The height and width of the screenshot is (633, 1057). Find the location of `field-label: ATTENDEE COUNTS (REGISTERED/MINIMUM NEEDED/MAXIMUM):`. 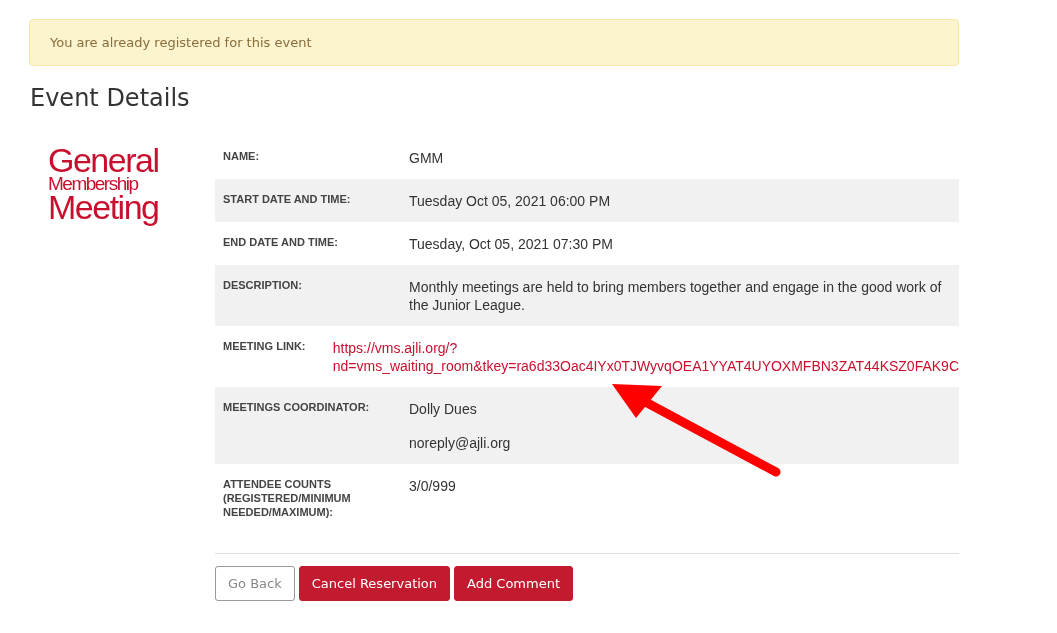

field-label: ATTENDEE COUNTS (REGISTERED/MINIMUM NEEDED/MAXIMUM): is located at coordinates (287, 498).